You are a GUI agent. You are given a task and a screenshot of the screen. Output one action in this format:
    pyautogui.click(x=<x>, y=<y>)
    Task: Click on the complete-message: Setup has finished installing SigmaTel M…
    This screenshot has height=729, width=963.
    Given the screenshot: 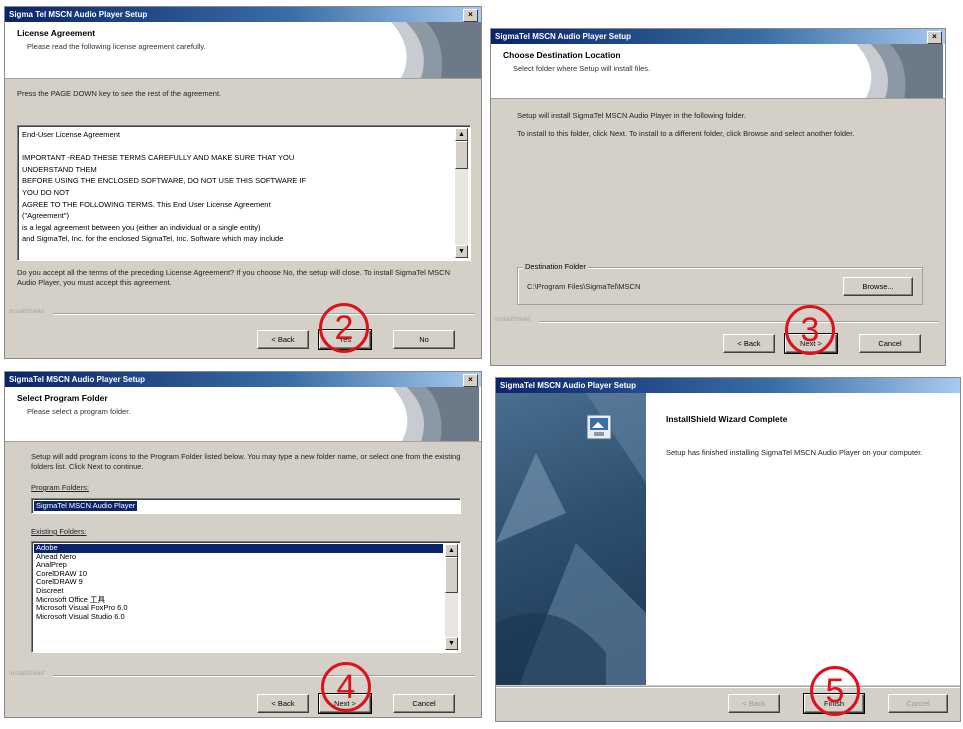 What is the action you would take?
    pyautogui.click(x=794, y=452)
    